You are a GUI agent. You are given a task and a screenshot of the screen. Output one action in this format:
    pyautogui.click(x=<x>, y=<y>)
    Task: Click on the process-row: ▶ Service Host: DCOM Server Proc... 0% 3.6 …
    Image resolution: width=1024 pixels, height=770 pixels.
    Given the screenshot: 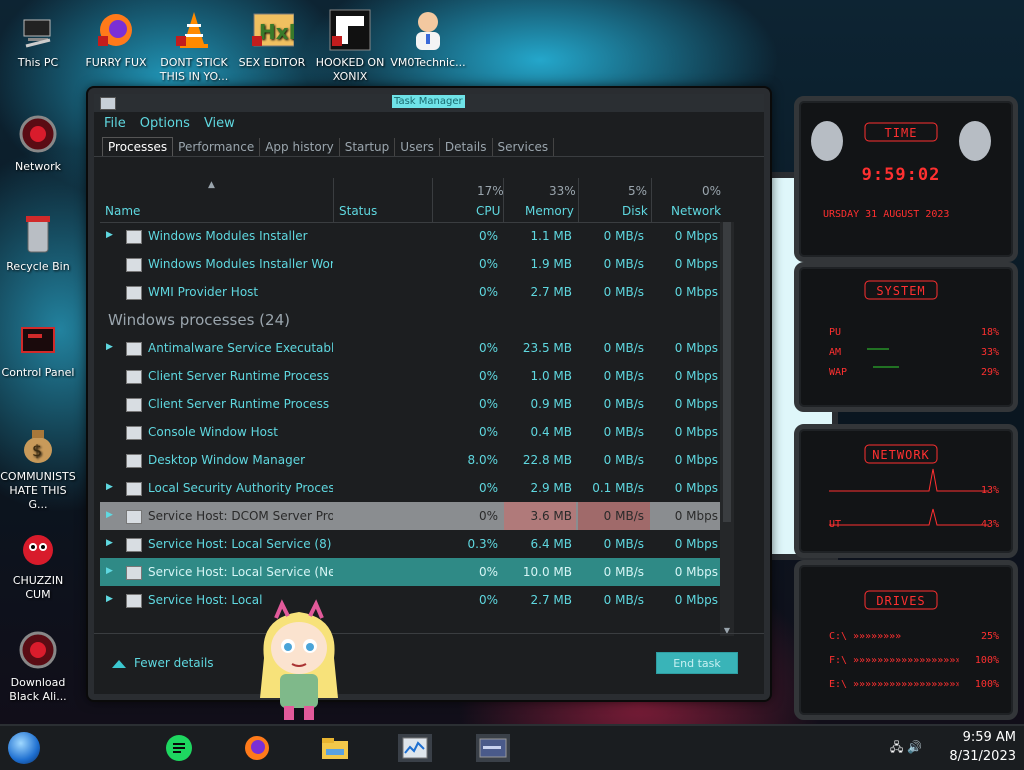 What is the action you would take?
    pyautogui.click(x=410, y=516)
    